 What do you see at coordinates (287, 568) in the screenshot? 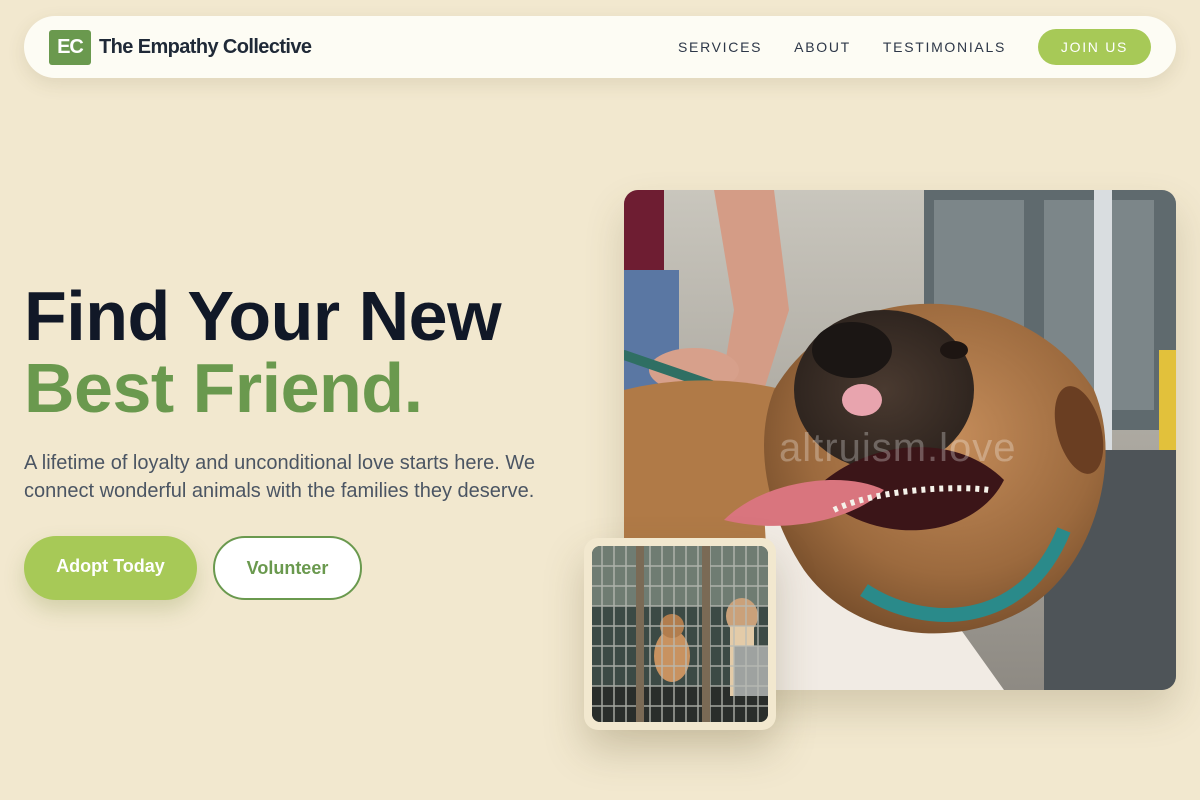
I see `volunteer-button: Volunteer` at bounding box center [287, 568].